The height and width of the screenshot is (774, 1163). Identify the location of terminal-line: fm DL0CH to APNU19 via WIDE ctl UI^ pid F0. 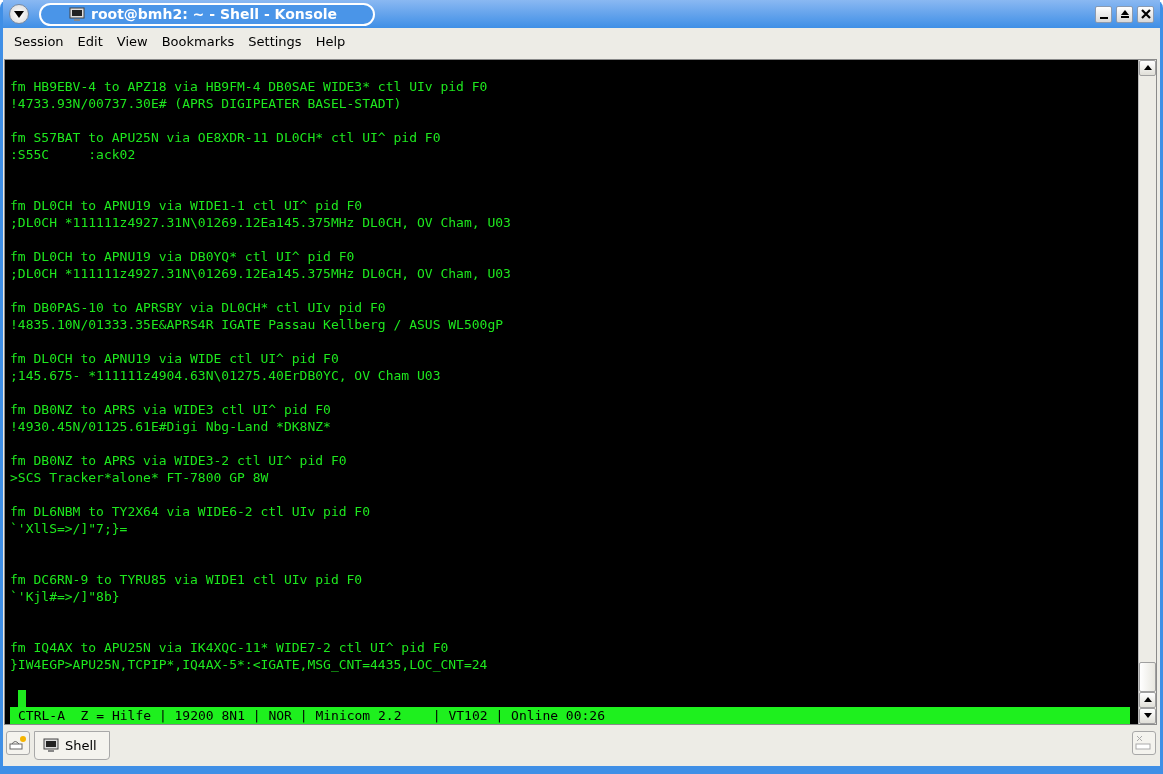
(174, 358).